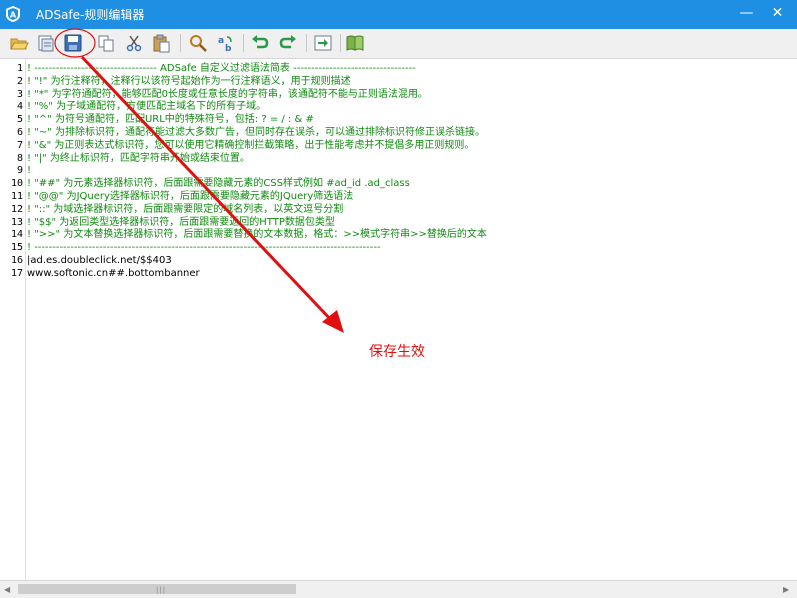  What do you see at coordinates (746, 14) in the screenshot?
I see `minimize-button: —` at bounding box center [746, 14].